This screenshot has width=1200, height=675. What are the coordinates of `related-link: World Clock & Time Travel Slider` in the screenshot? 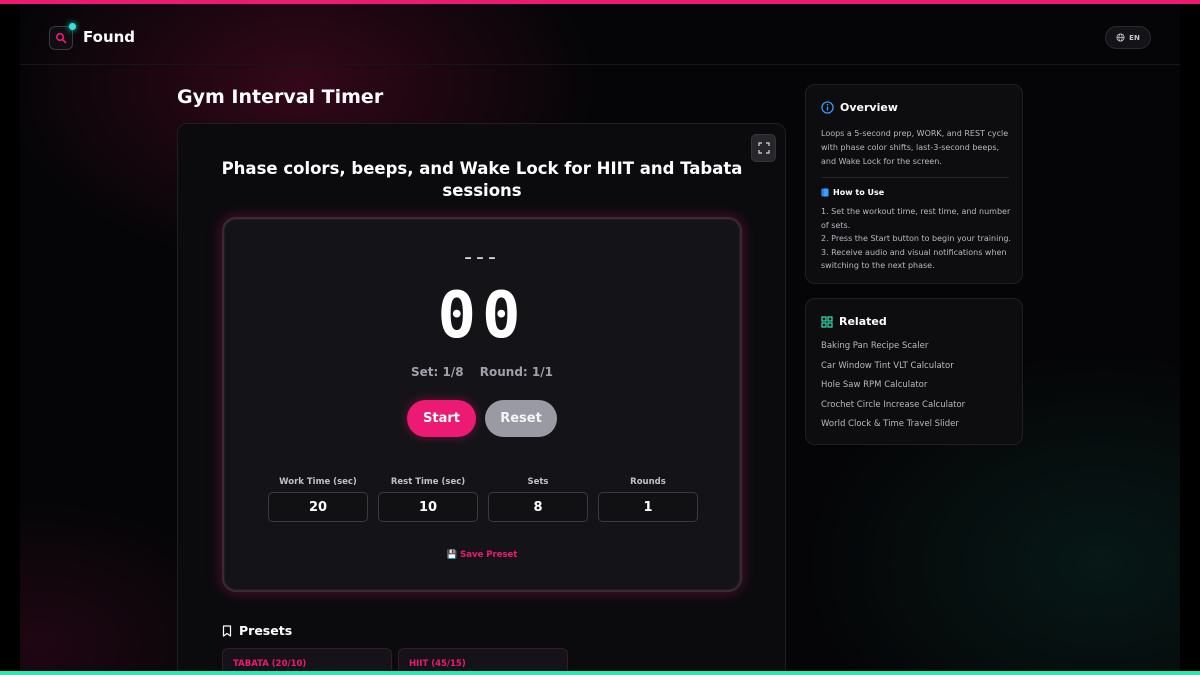 It's located at (893, 429).